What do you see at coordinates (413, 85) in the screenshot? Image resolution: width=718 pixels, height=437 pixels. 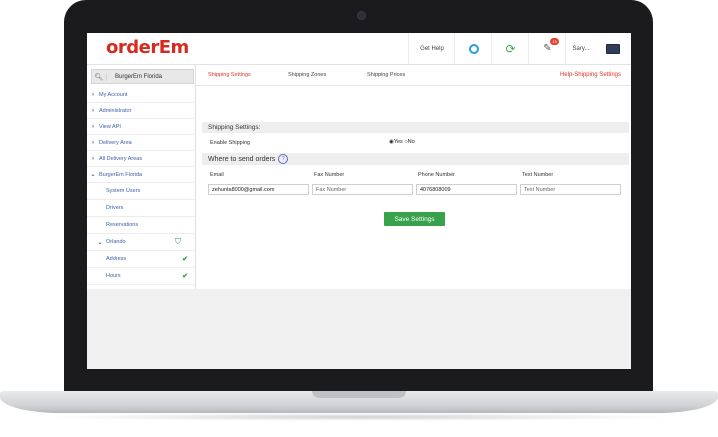 I see `tabs-divider` at bounding box center [413, 85].